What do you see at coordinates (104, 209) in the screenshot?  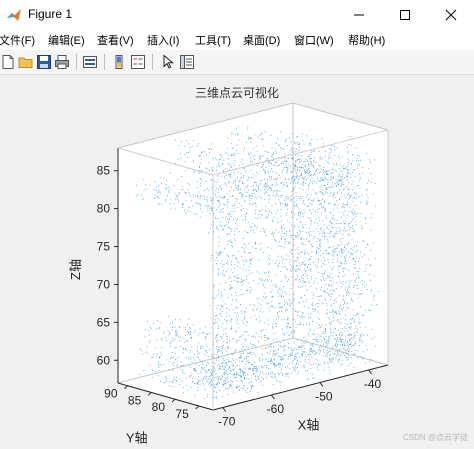 I see `z-tick-label: 80` at bounding box center [104, 209].